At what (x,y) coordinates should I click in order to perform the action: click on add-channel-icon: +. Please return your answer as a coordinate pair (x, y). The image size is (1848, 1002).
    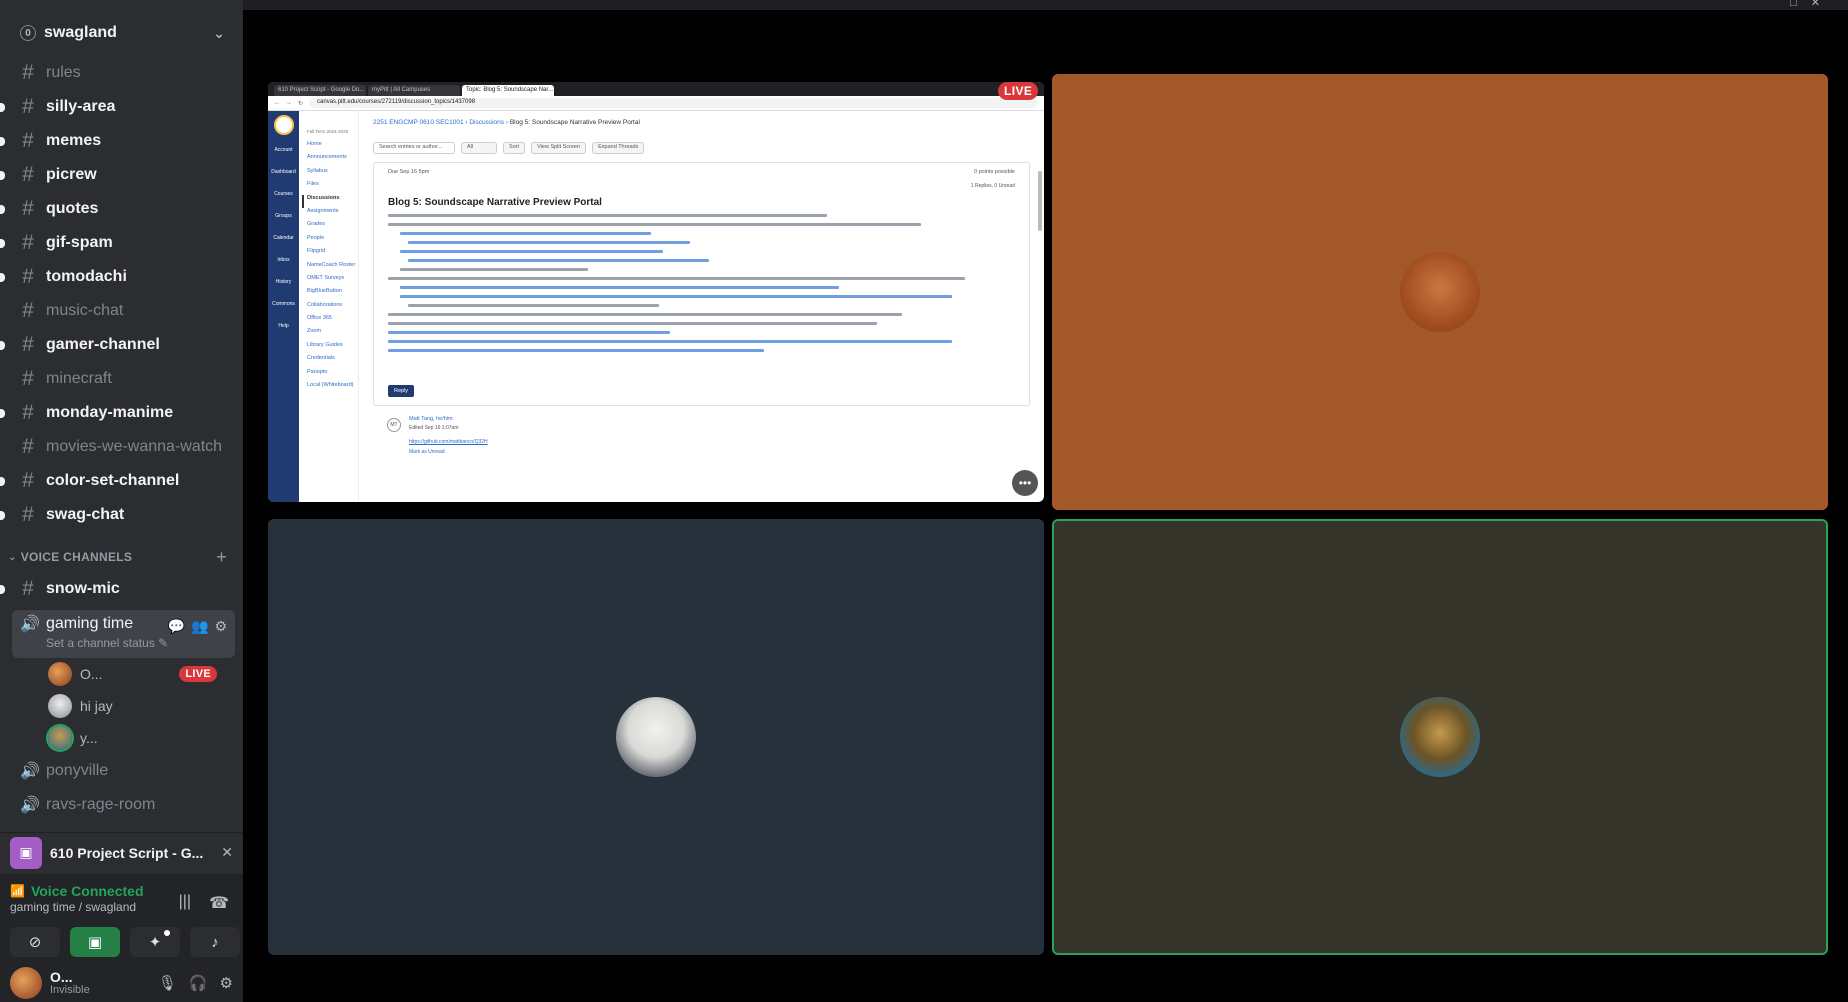
    Looking at the image, I should click on (221, 557).